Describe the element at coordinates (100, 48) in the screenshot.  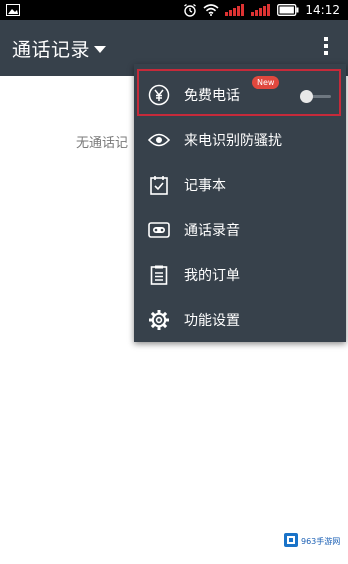
I see `dropdown-triangle-icon` at that location.